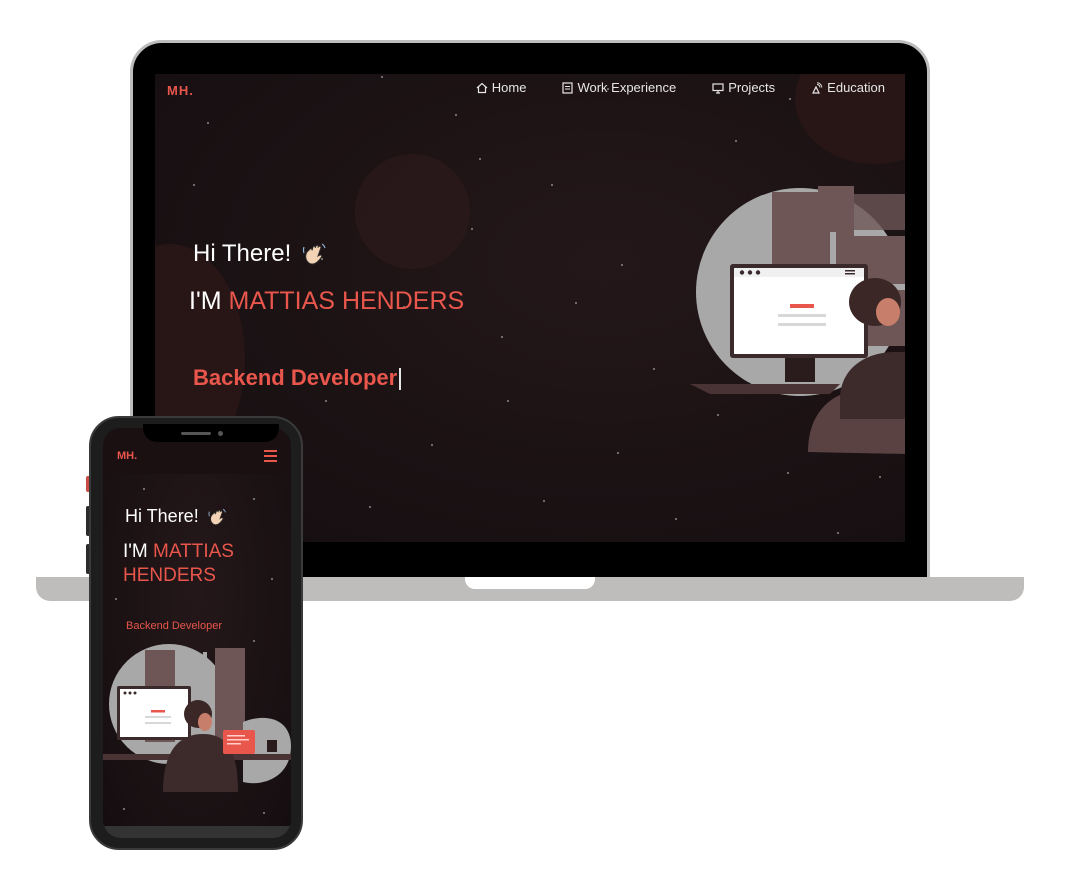 The width and height of the screenshot is (1080, 874). I want to click on nav-home: Home, so click(501, 87).